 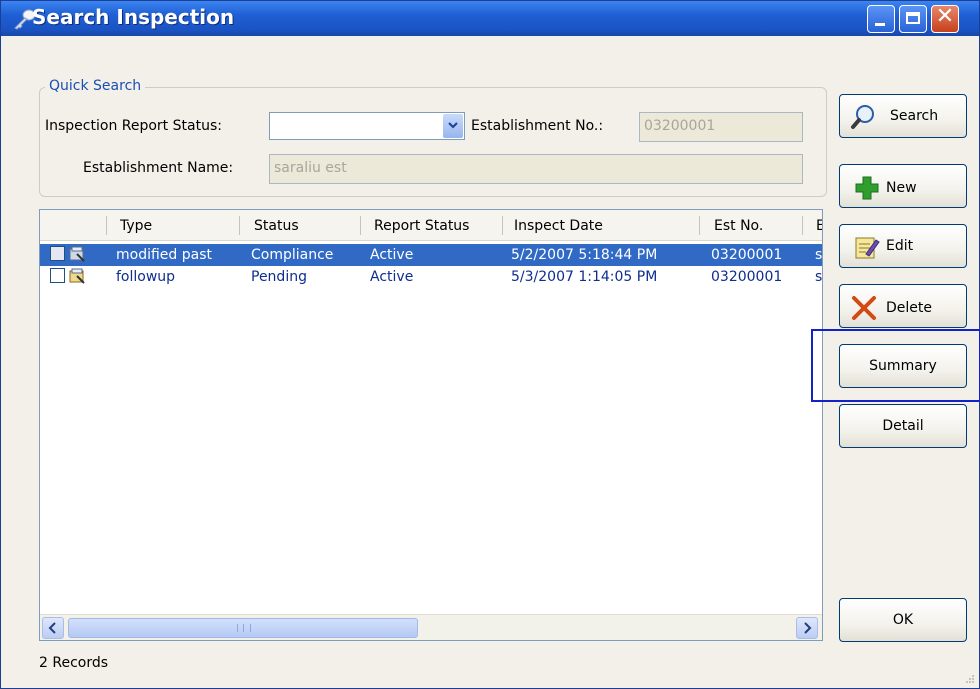 I want to click on cell-status: Compliance, so click(x=292, y=255).